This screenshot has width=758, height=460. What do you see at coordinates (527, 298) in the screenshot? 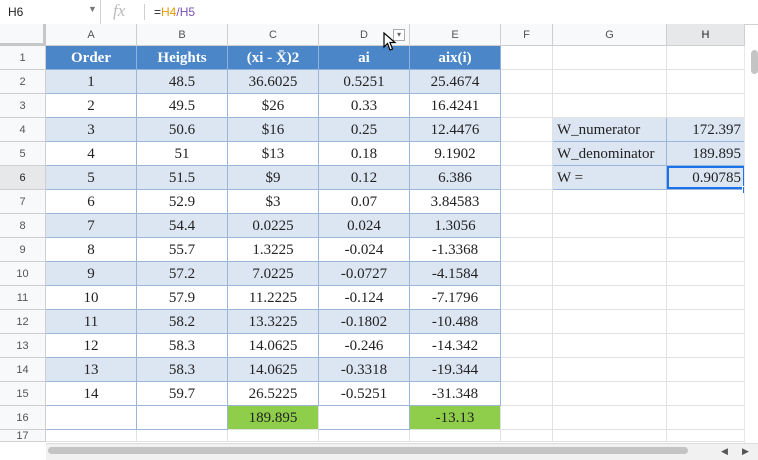
I see `cell-f11` at bounding box center [527, 298].